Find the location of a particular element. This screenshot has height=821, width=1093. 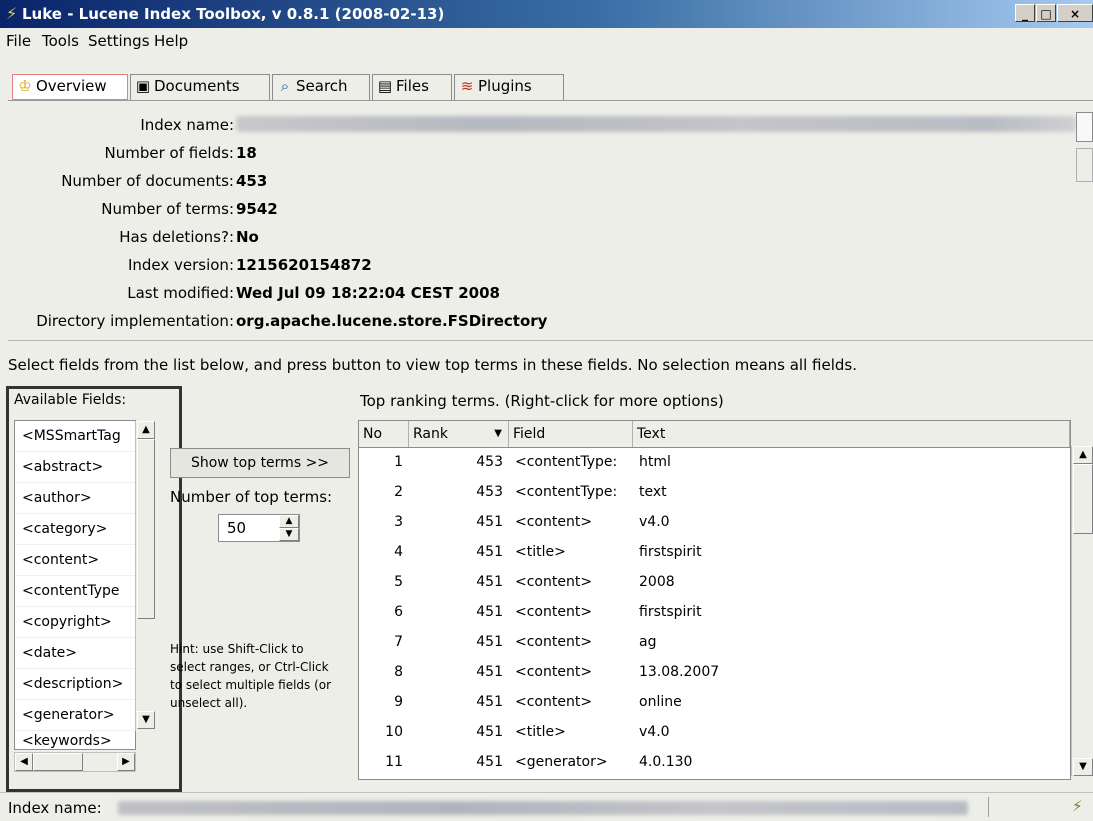

last-modified-value: Wed Jul 09 18:22:04 CEST 2008 is located at coordinates (368, 293).